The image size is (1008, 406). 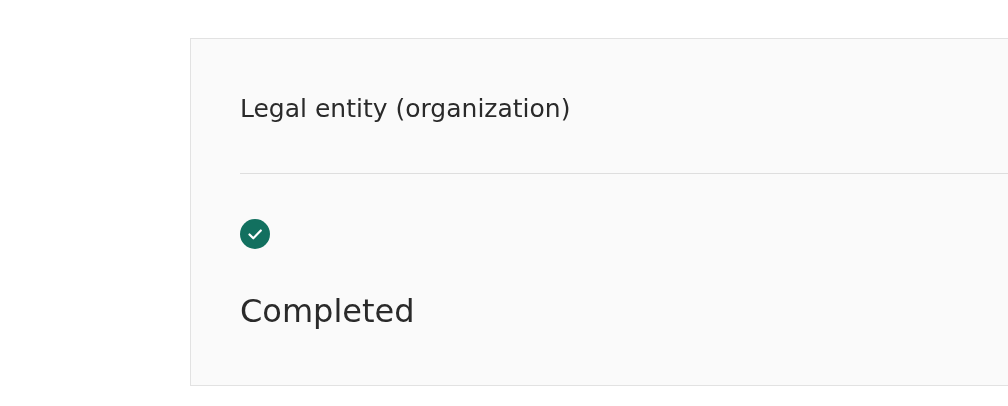 What do you see at coordinates (328, 311) in the screenshot?
I see `status-label: Completed` at bounding box center [328, 311].